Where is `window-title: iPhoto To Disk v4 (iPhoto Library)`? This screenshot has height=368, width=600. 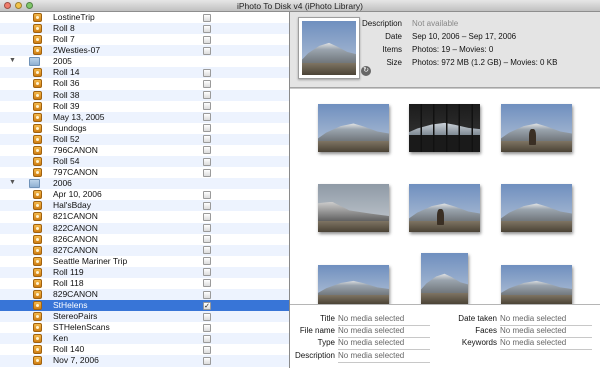 window-title: iPhoto To Disk v4 (iPhoto Library) is located at coordinates (300, 6).